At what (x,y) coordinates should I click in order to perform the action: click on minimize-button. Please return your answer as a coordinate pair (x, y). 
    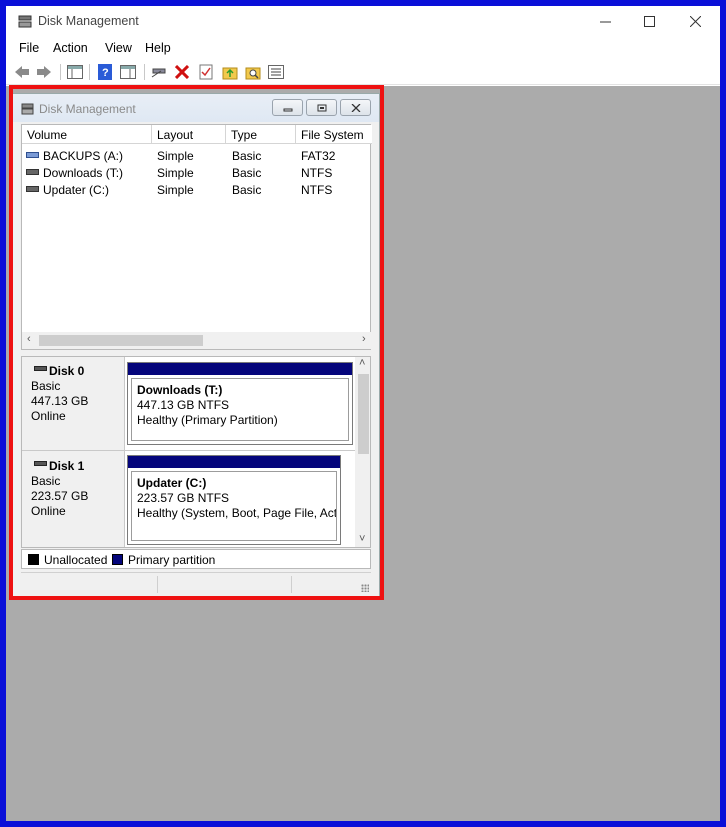
    Looking at the image, I should click on (605, 21).